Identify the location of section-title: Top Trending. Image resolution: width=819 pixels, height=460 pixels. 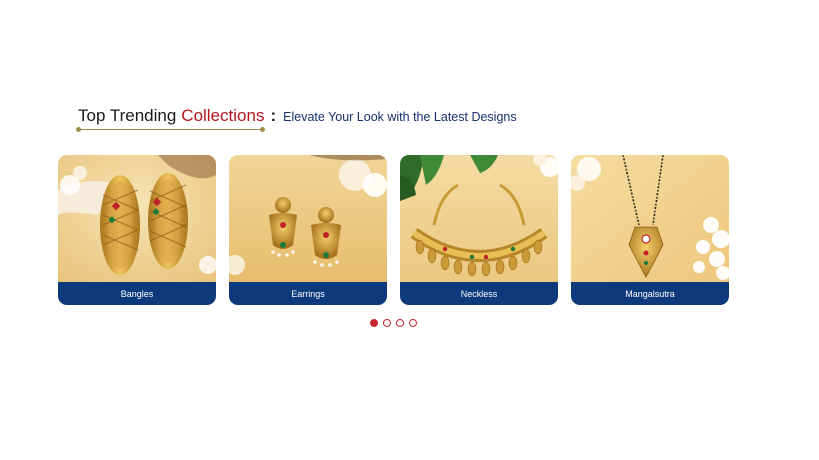
(127, 115).